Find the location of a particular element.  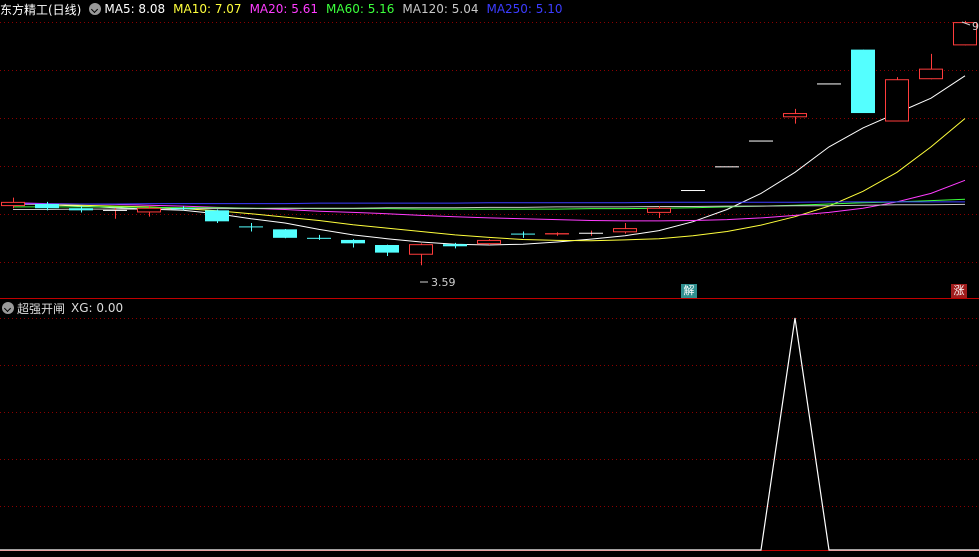

ma60-value: MA60: 5.16 is located at coordinates (360, 9).